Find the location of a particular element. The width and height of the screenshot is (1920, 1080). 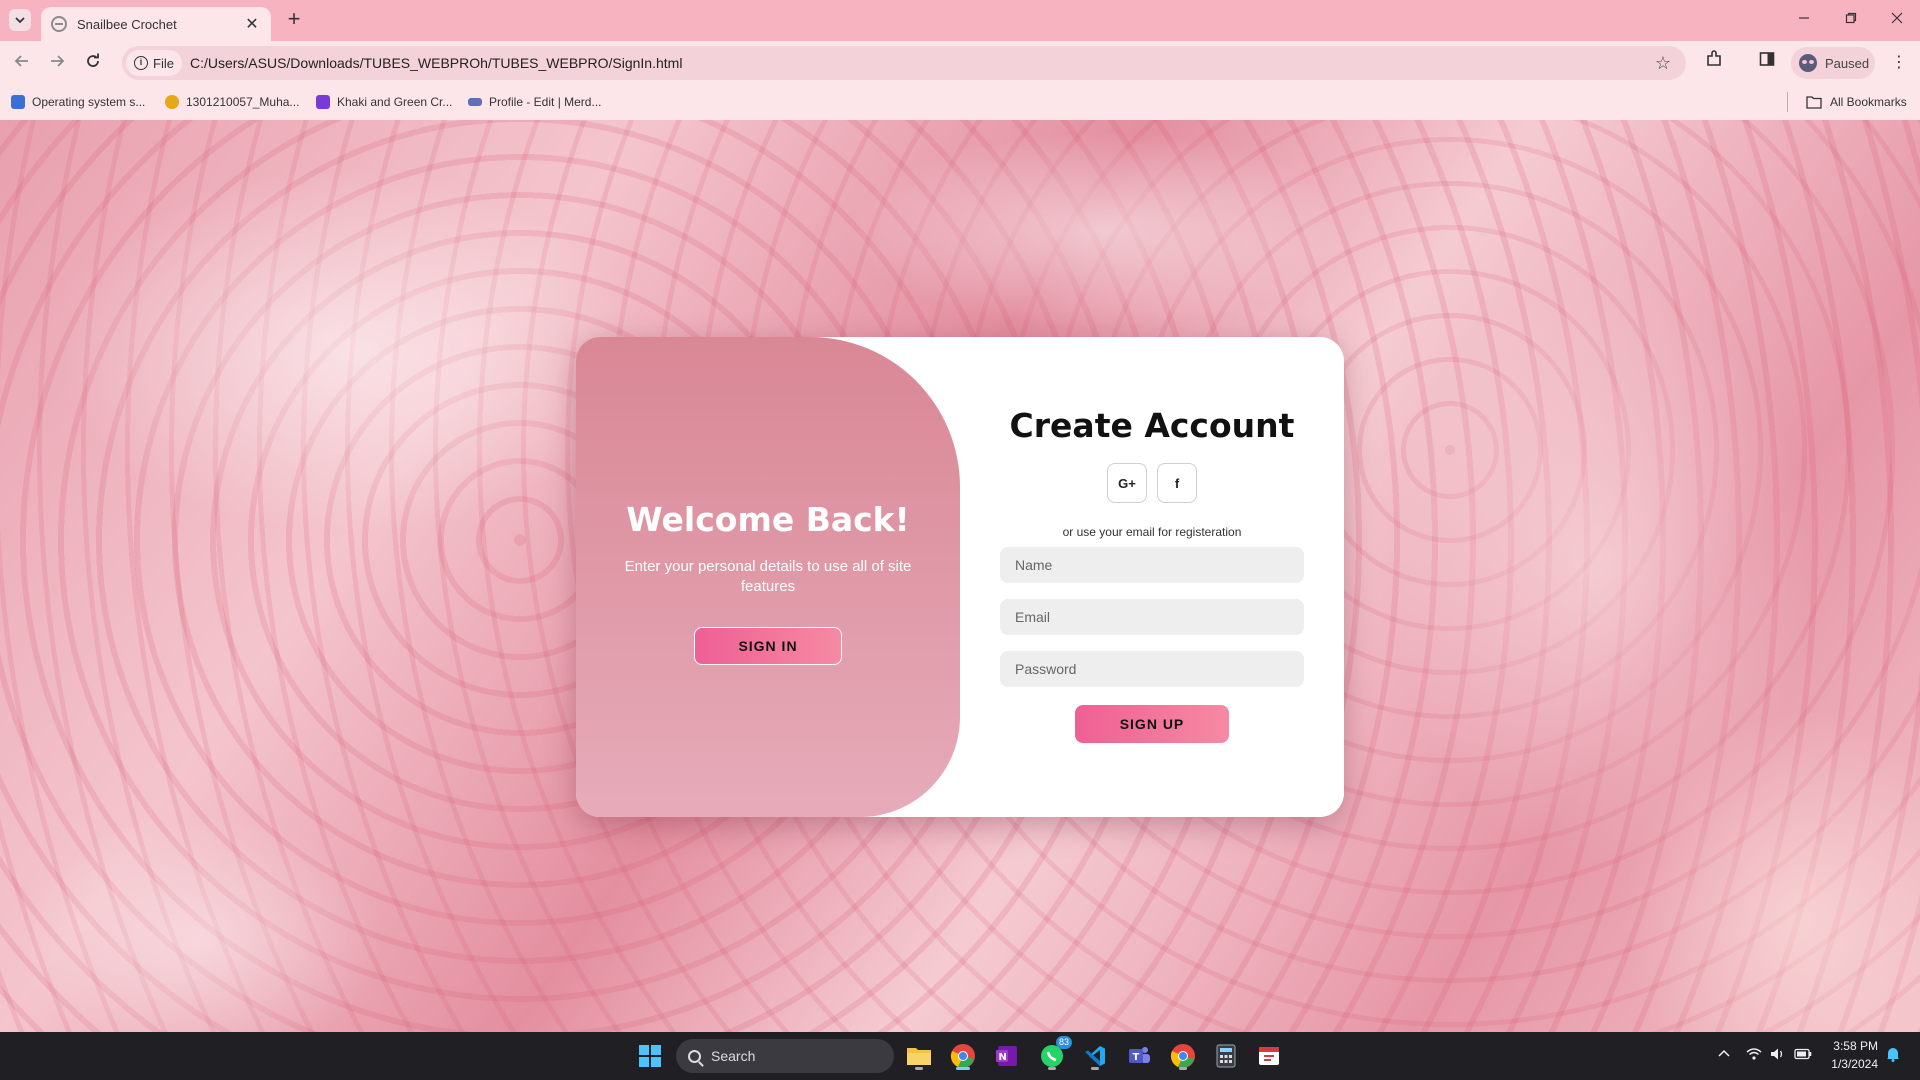

create-account-title: Create Account is located at coordinates (1152, 425).